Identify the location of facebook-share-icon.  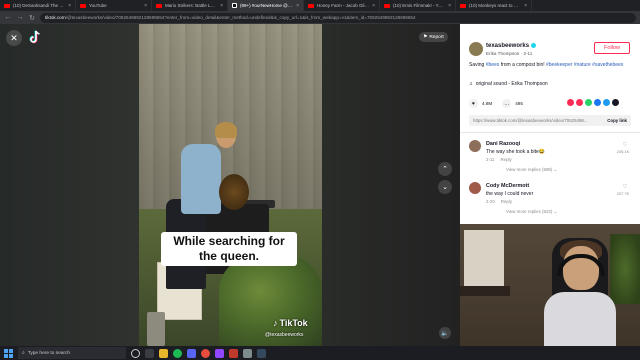
(597, 102).